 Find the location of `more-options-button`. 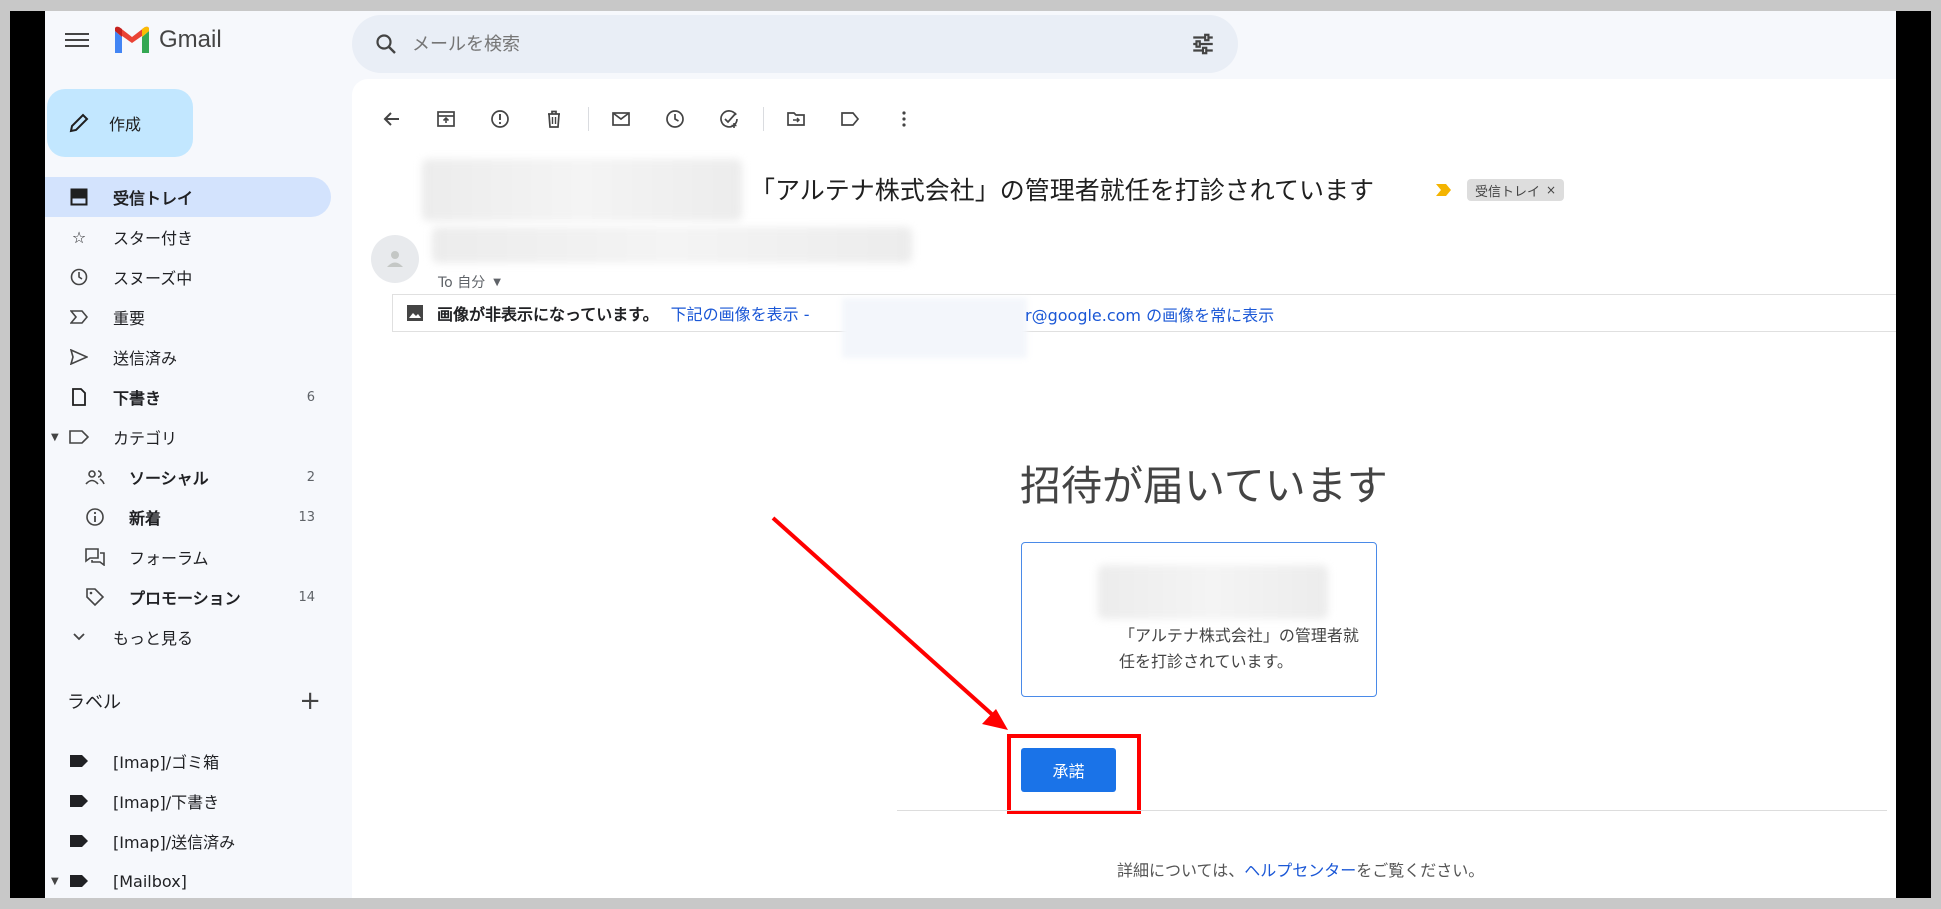

more-options-button is located at coordinates (904, 119).